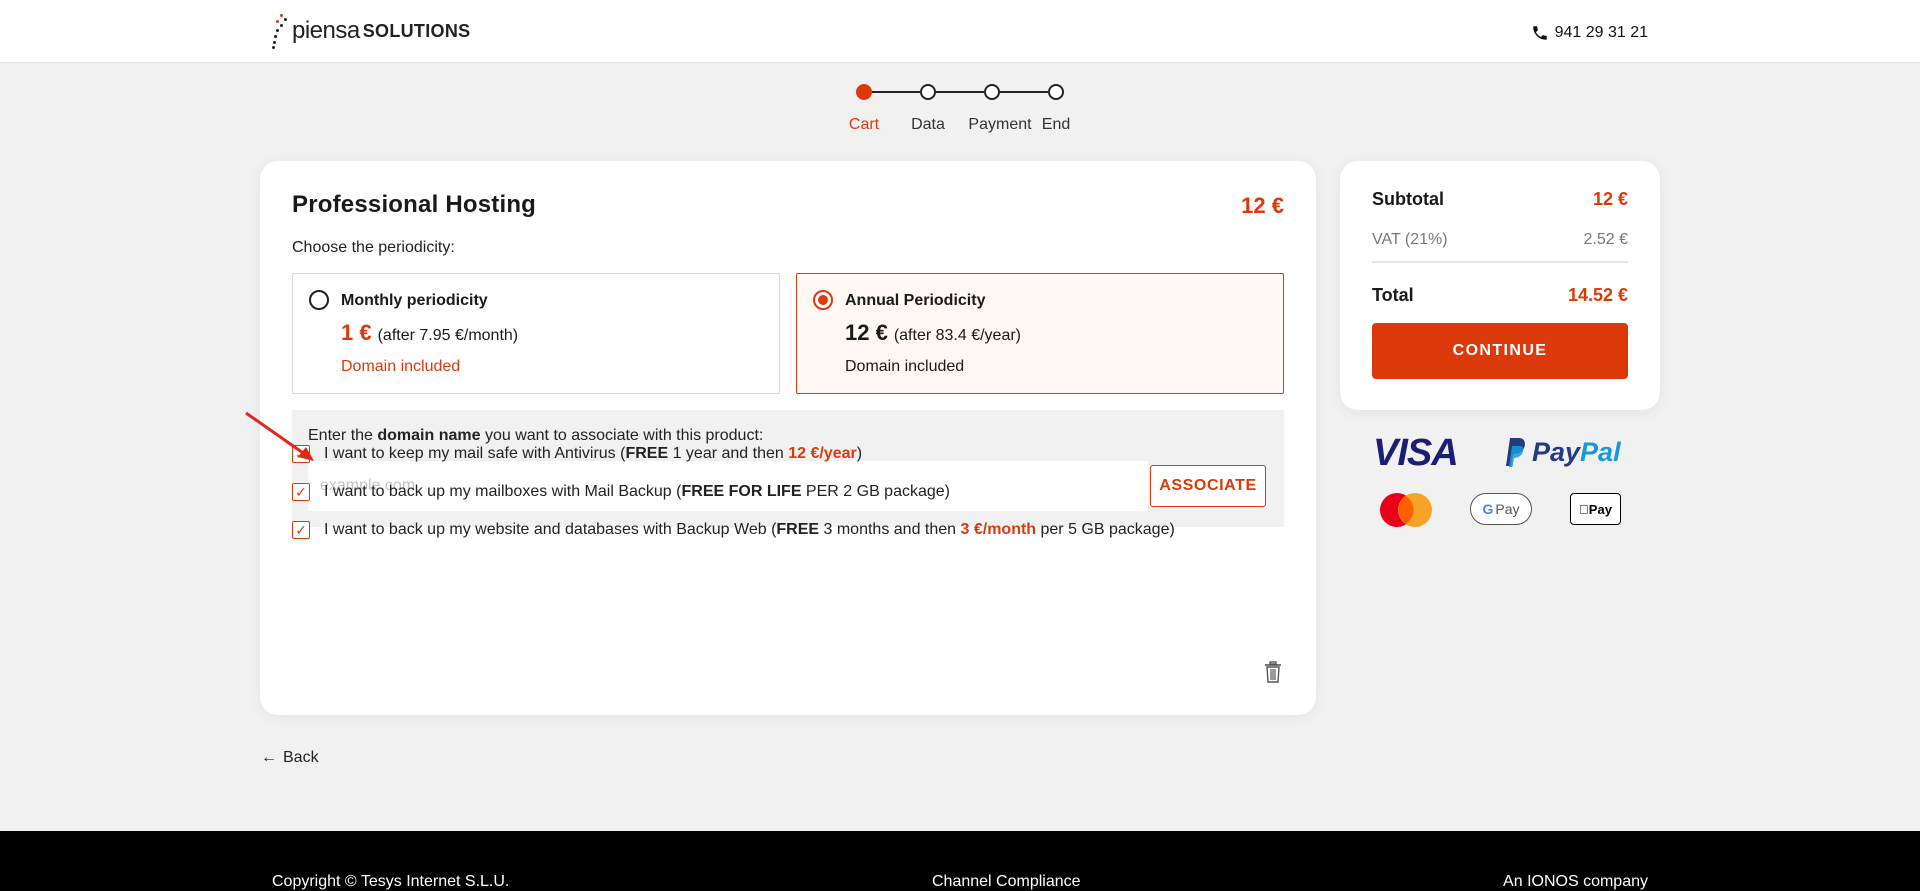  I want to click on step-data-label: Data, so click(928, 124).